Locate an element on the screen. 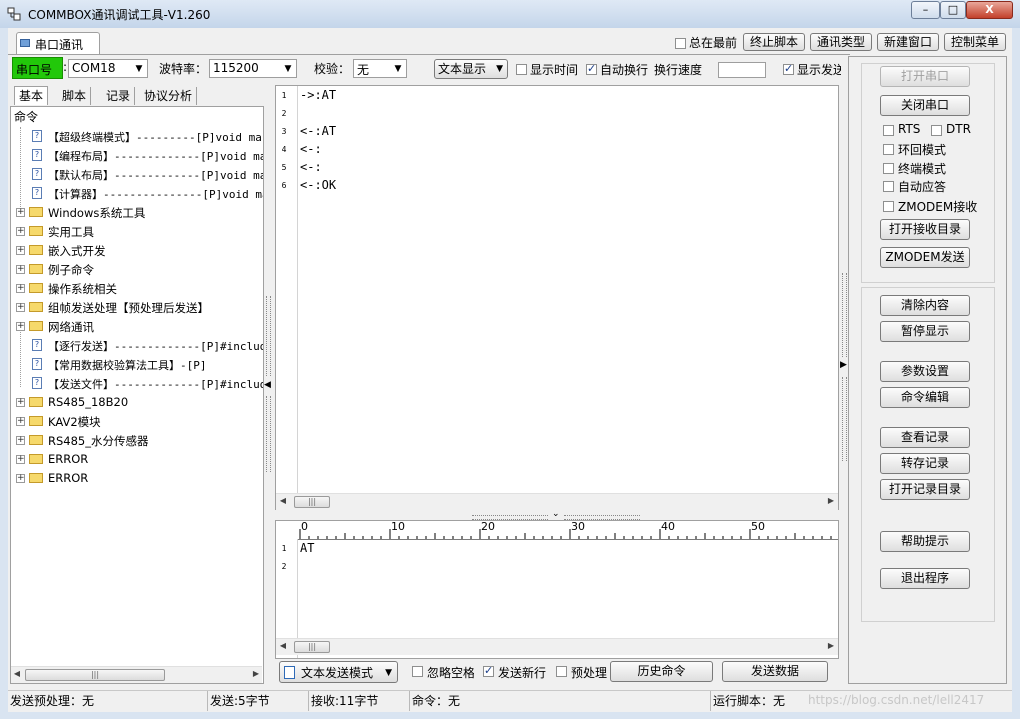  status-preprocess: 发送预处理：无 is located at coordinates (108, 701).